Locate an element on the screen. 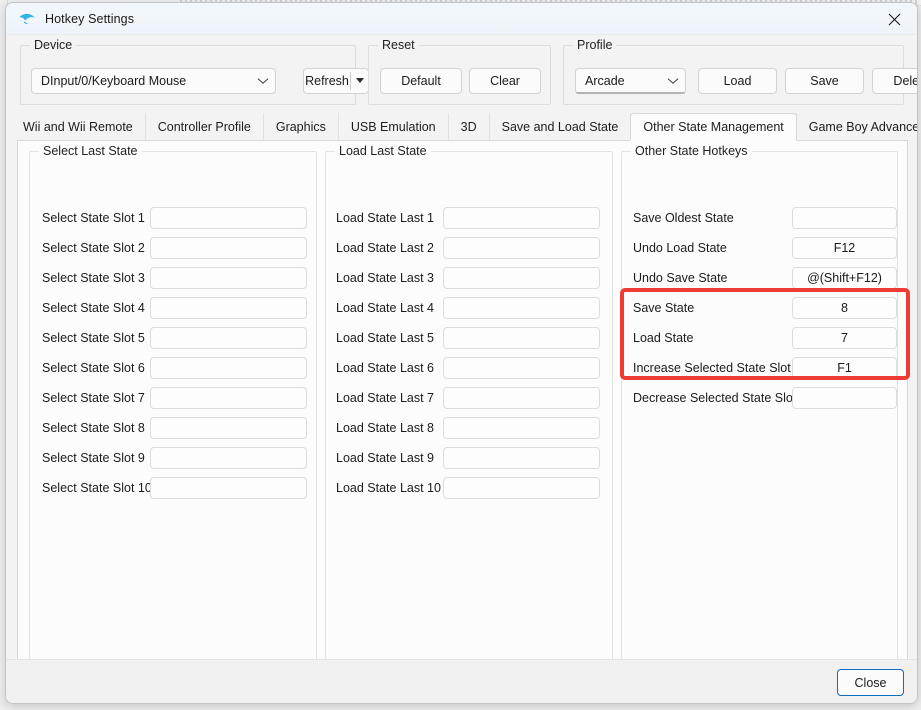 Image resolution: width=921 pixels, height=710 pixels. profile-group-title: Profile is located at coordinates (595, 45).